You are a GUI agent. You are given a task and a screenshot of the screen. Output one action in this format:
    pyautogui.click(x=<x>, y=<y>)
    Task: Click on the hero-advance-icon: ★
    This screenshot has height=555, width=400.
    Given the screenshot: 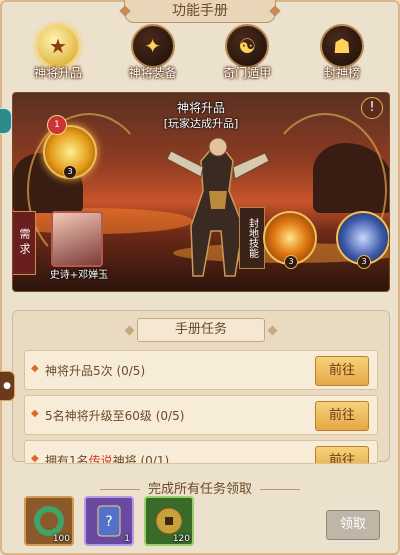 What is the action you would take?
    pyautogui.click(x=58, y=46)
    